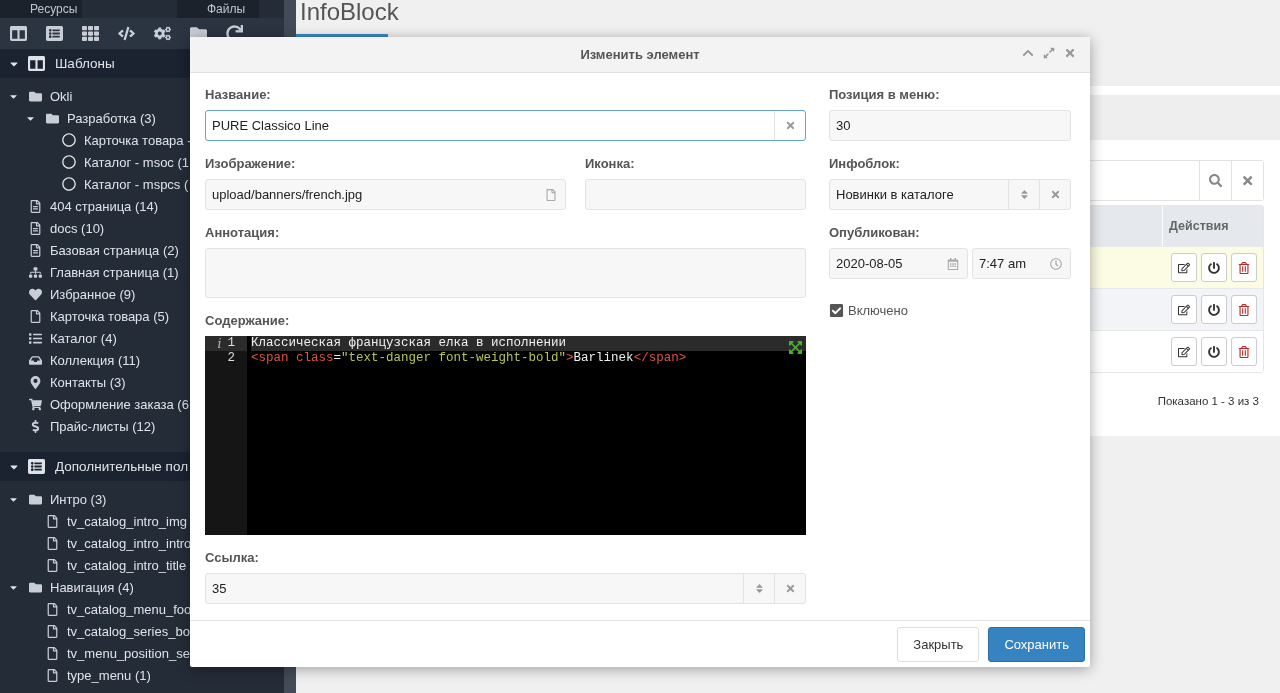  I want to click on time-field: 7:47 am, so click(1021, 263).